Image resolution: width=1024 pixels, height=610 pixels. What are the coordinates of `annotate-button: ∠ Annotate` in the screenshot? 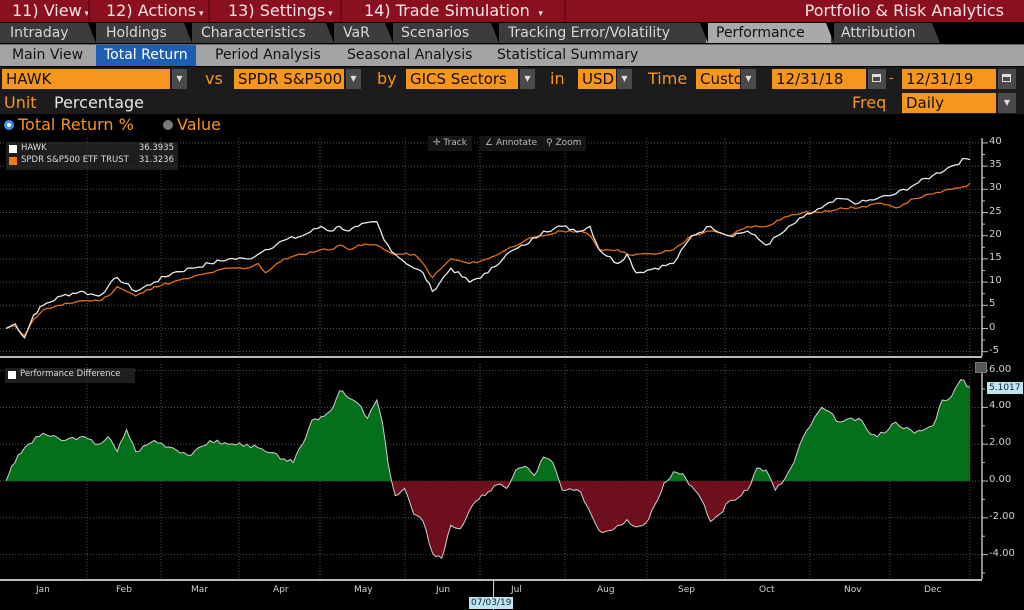 It's located at (511, 143).